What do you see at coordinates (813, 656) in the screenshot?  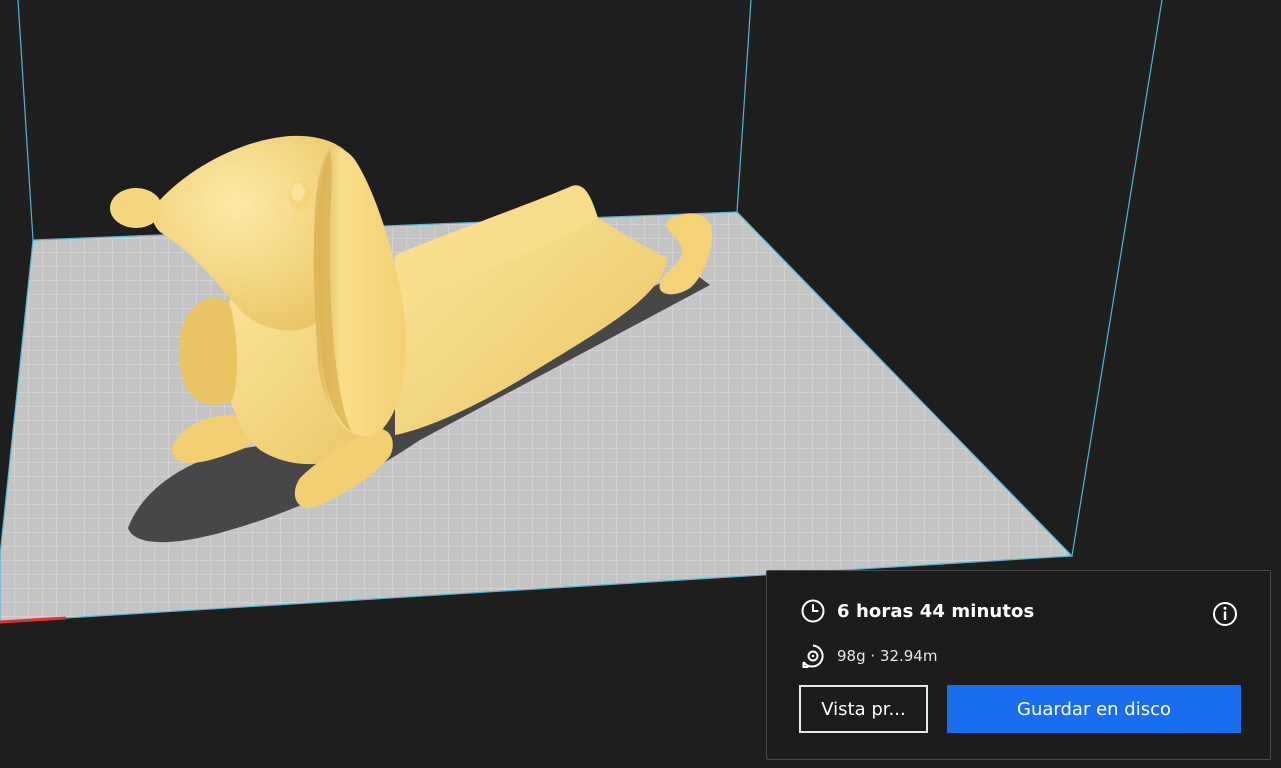 I see `filament-spool-icon` at bounding box center [813, 656].